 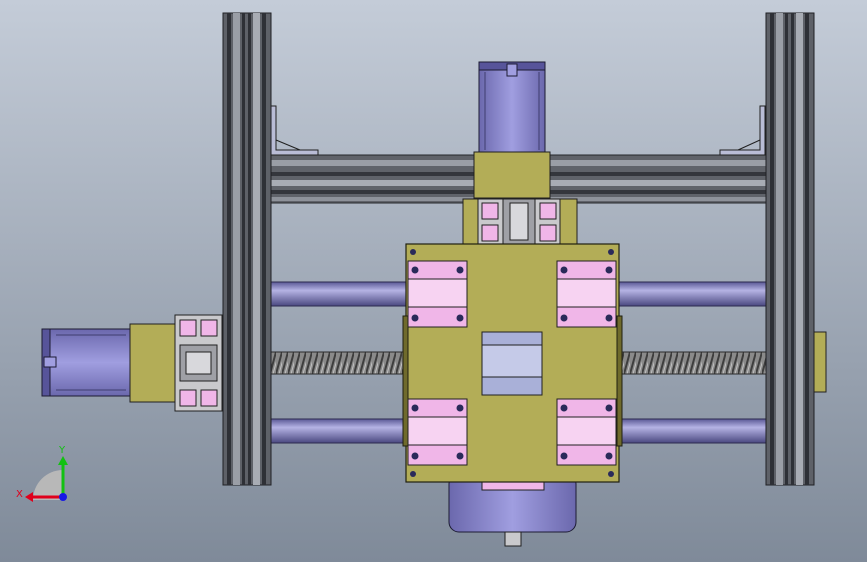 What do you see at coordinates (198, 363) in the screenshot?
I see `x-axis-aluminum-profile` at bounding box center [198, 363].